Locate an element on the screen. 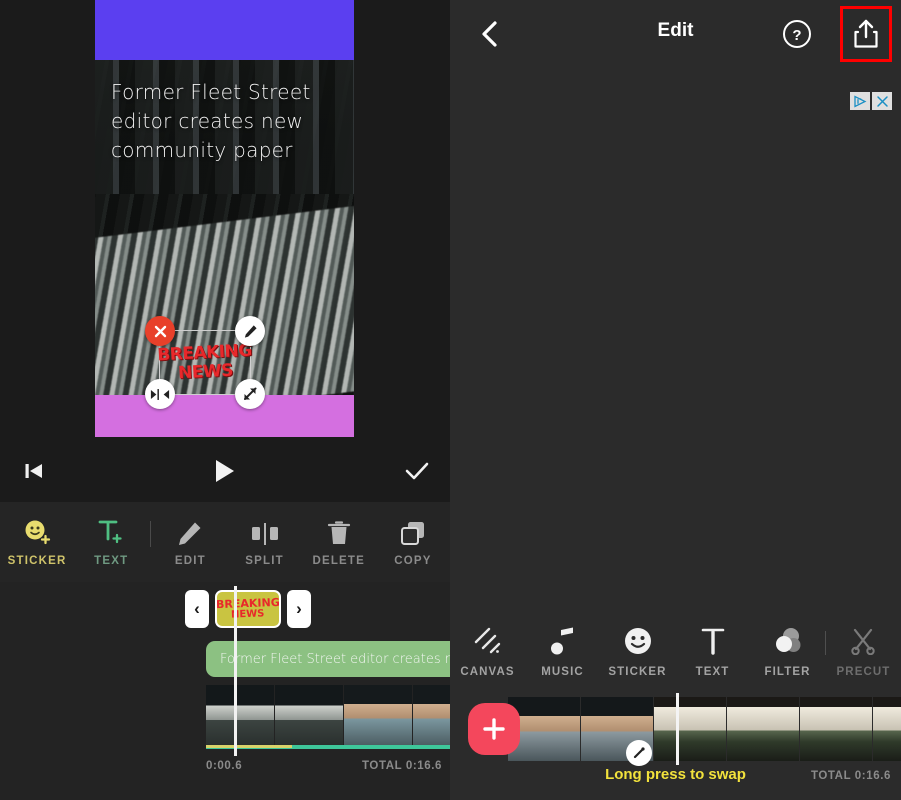  resize-diagonal-icon is located at coordinates (250, 393).